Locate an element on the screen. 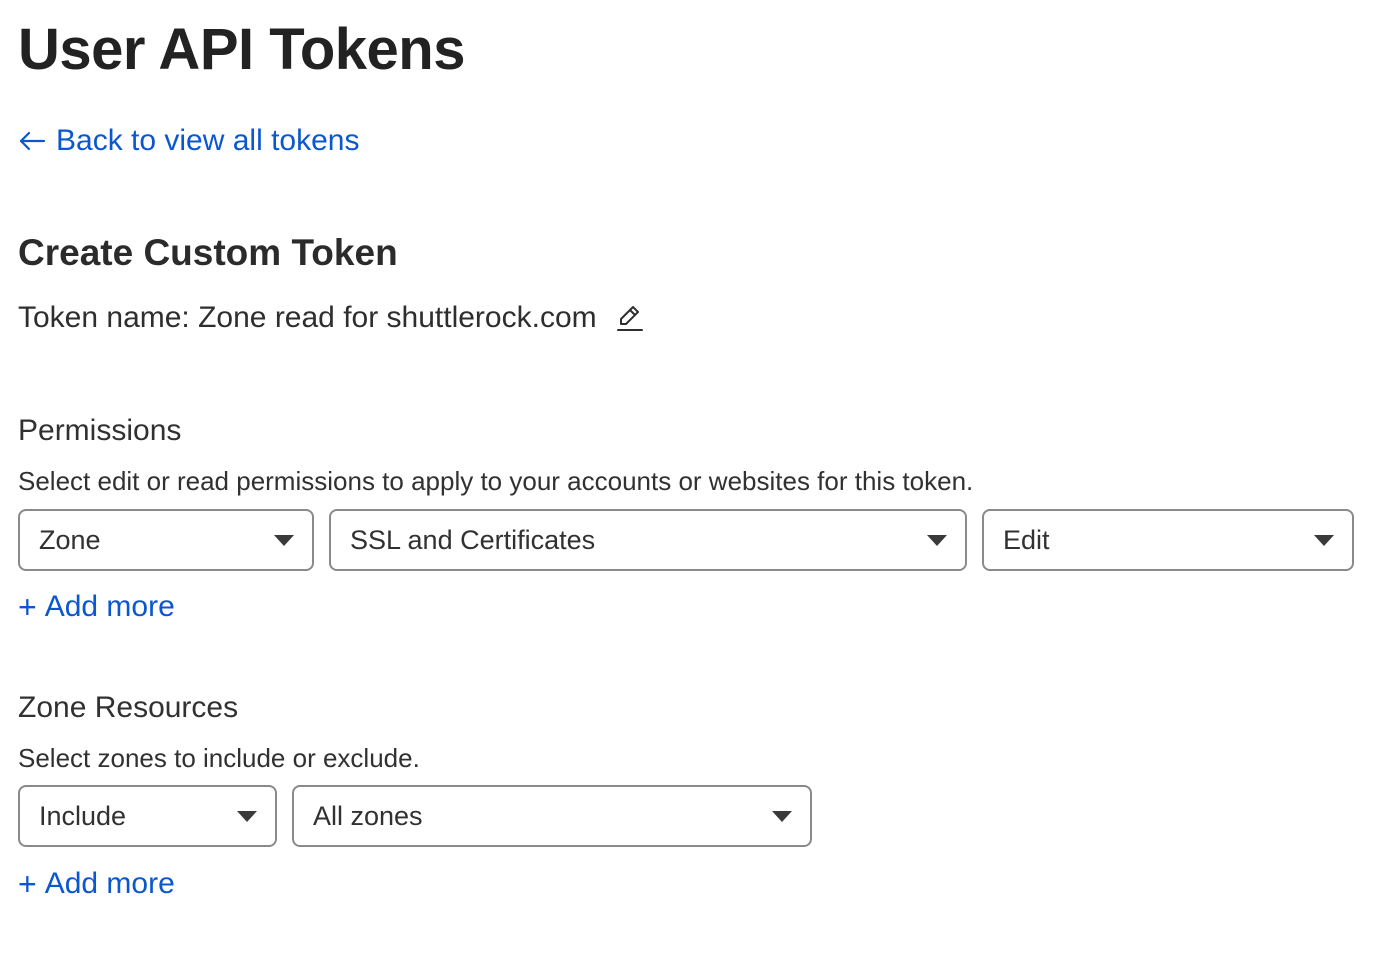  permission-type-select: SSL and Certificates is located at coordinates (648, 540).